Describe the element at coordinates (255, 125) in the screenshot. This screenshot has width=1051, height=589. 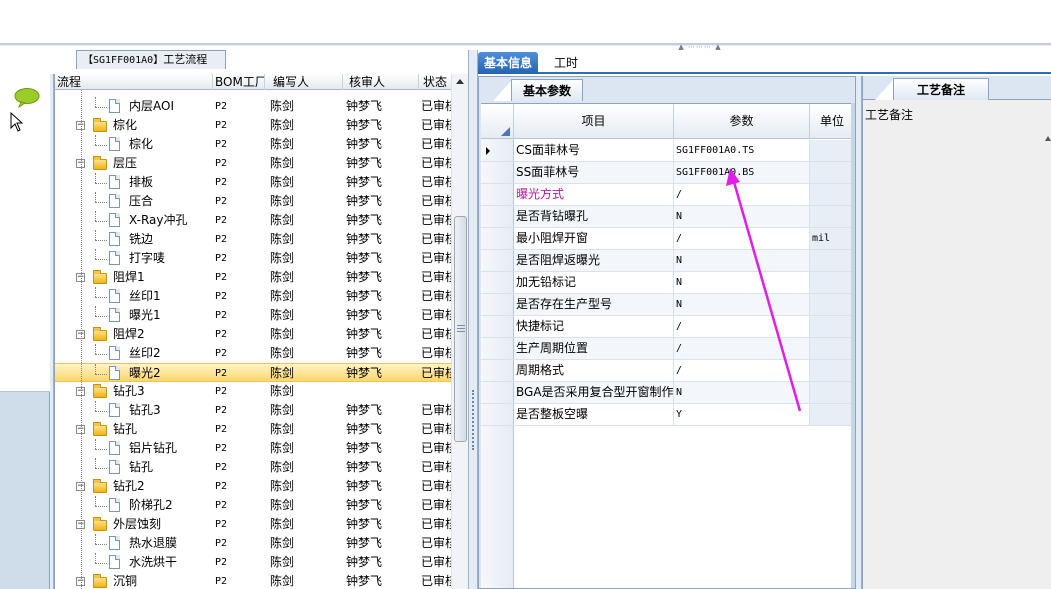
I see `tree-row: − 棕化 P2 陈剑 钟梦飞 已审核` at that location.